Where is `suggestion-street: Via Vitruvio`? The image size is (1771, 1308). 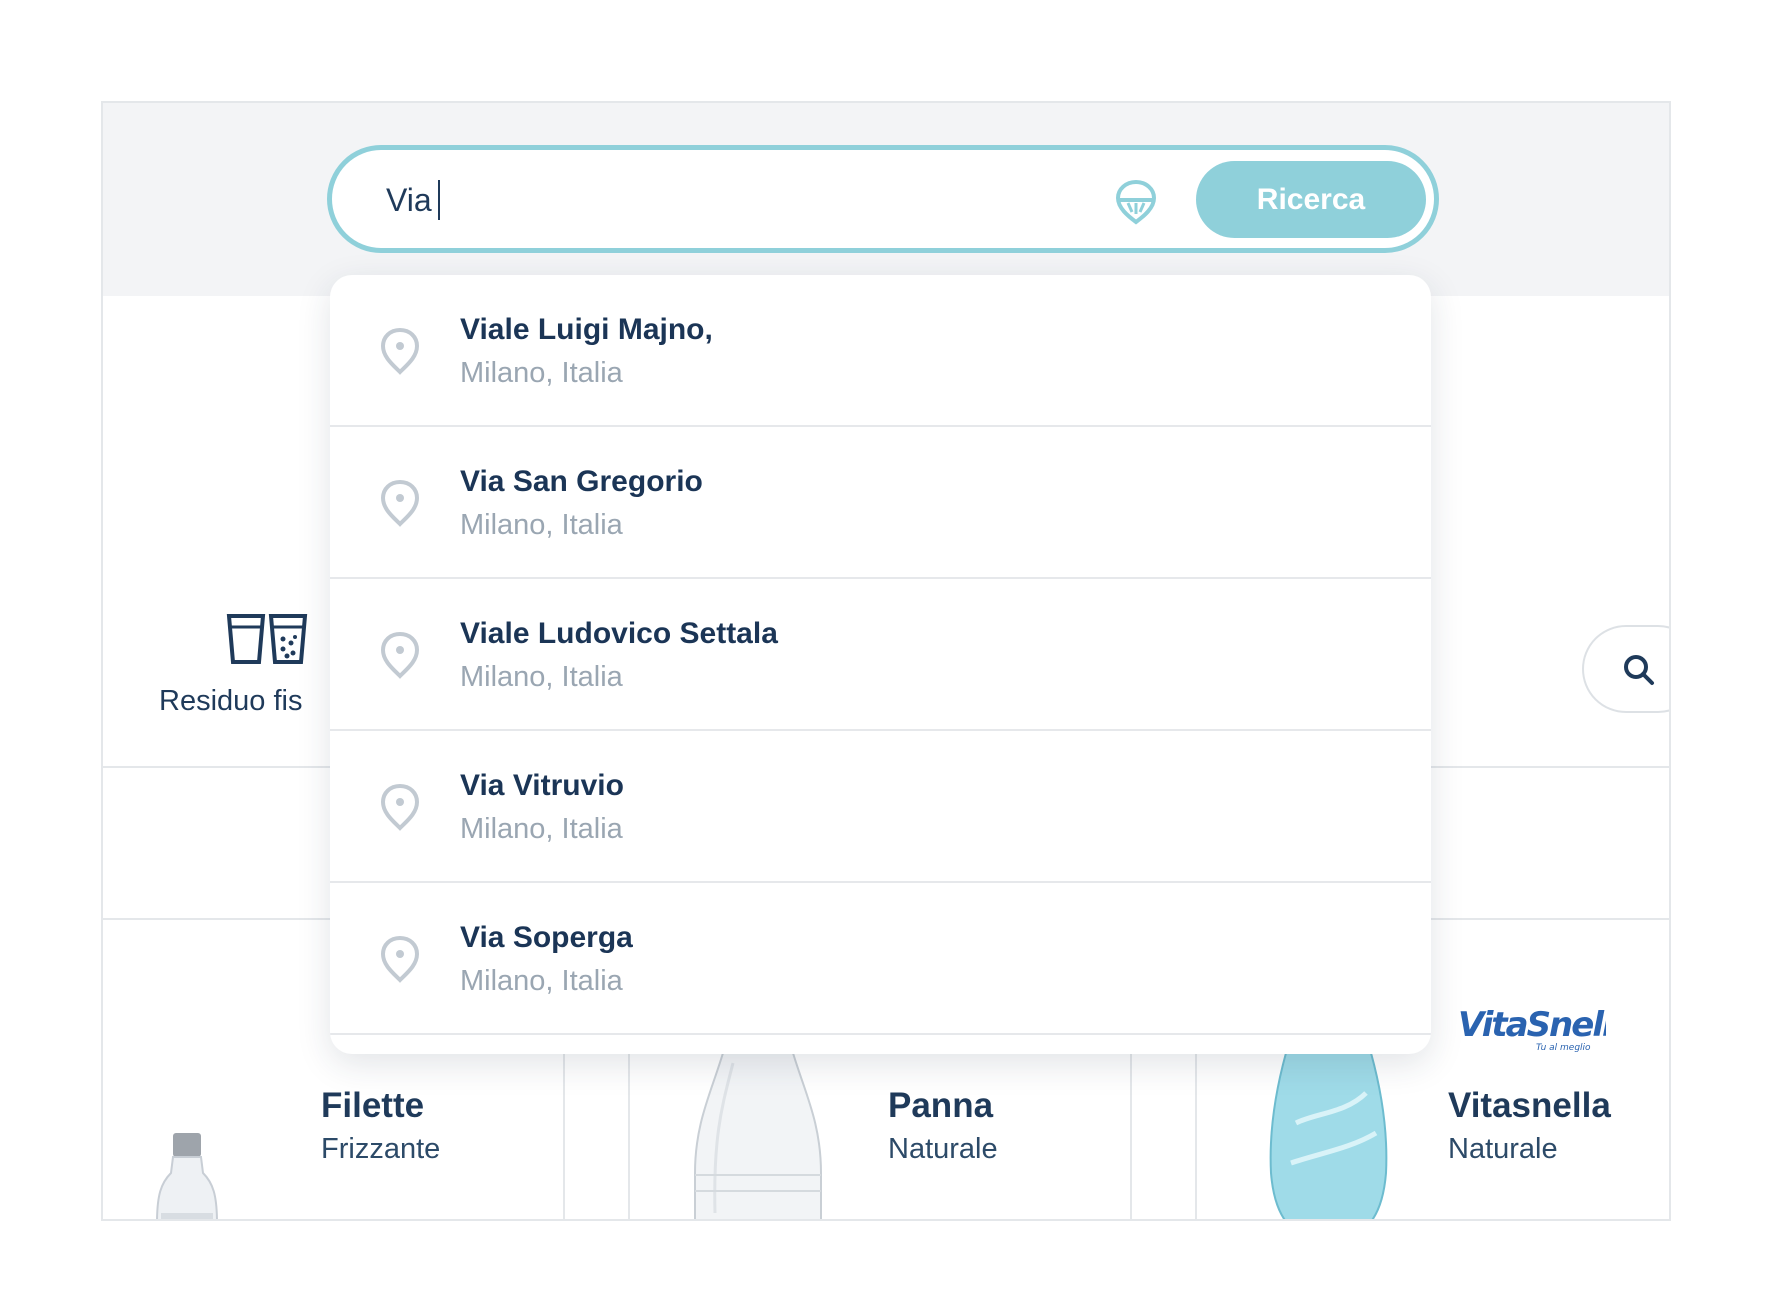 suggestion-street: Via Vitruvio is located at coordinates (542, 785).